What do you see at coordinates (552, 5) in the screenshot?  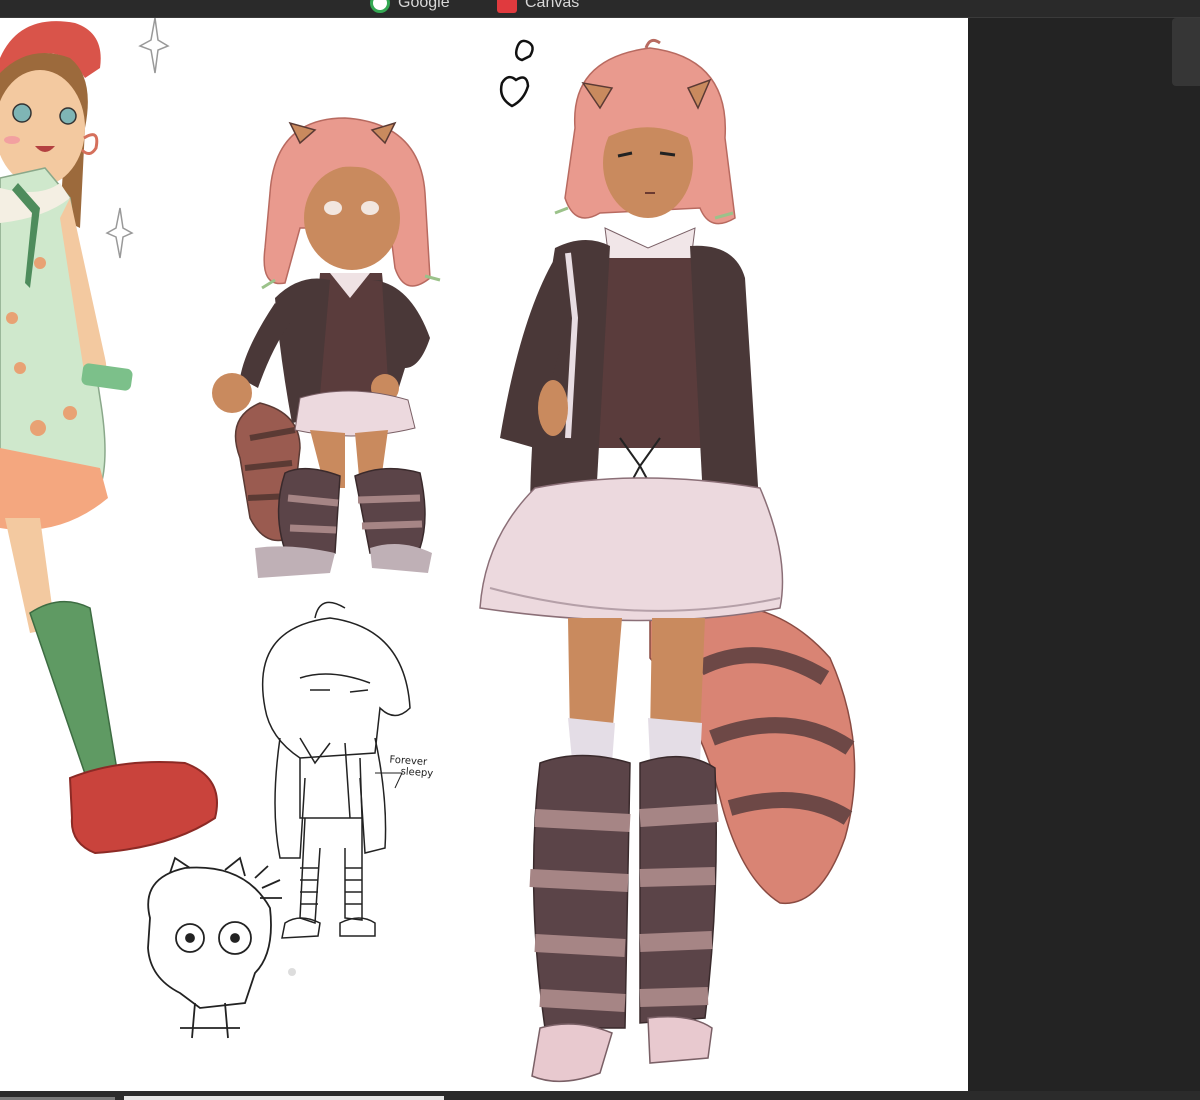 I see `bookmark-label: Canvas` at bounding box center [552, 5].